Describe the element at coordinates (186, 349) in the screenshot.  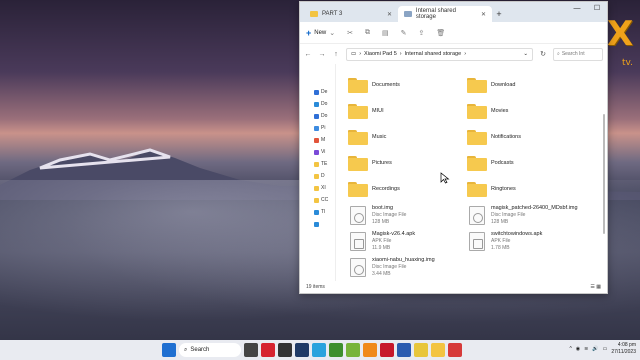
I see `search-icon: ⌕` at that location.